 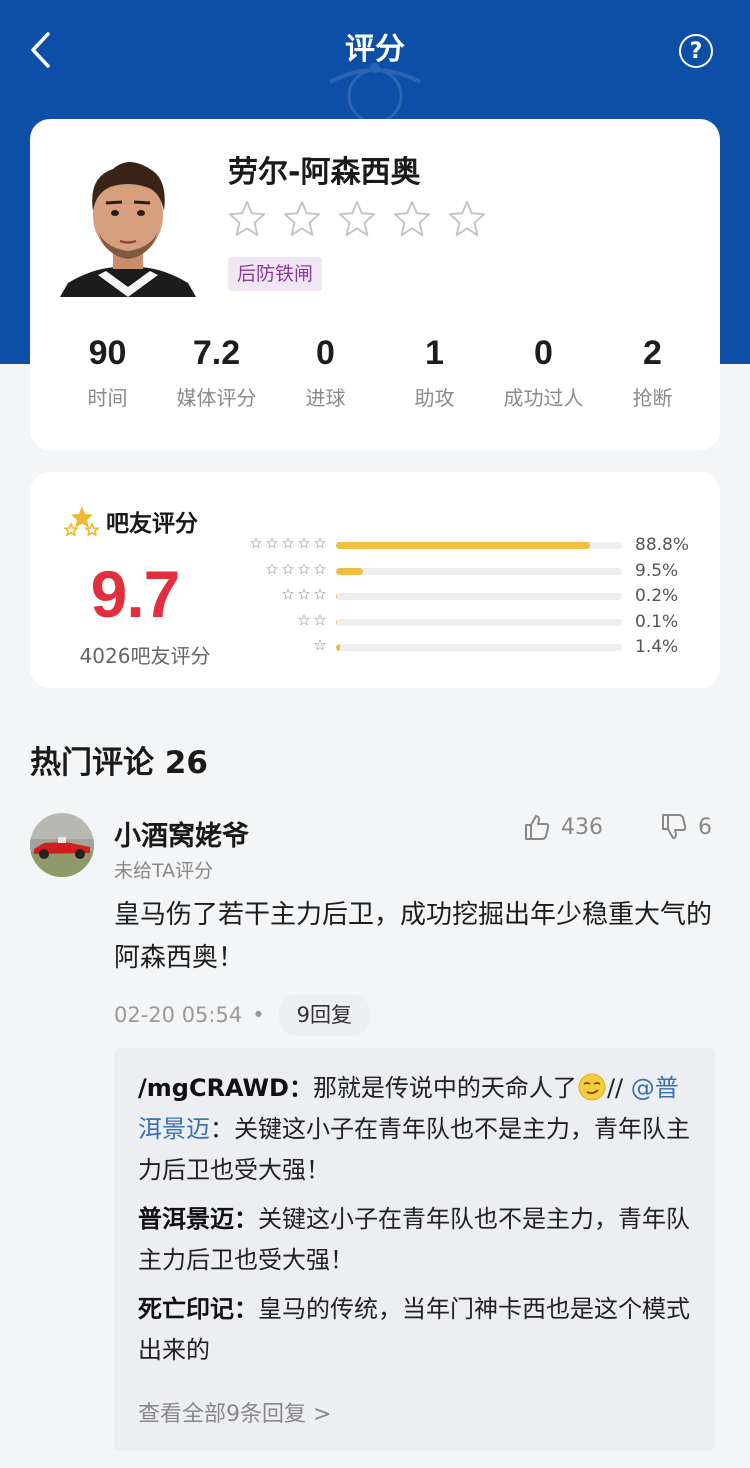 I want to click on question-icon: ?, so click(x=696, y=51).